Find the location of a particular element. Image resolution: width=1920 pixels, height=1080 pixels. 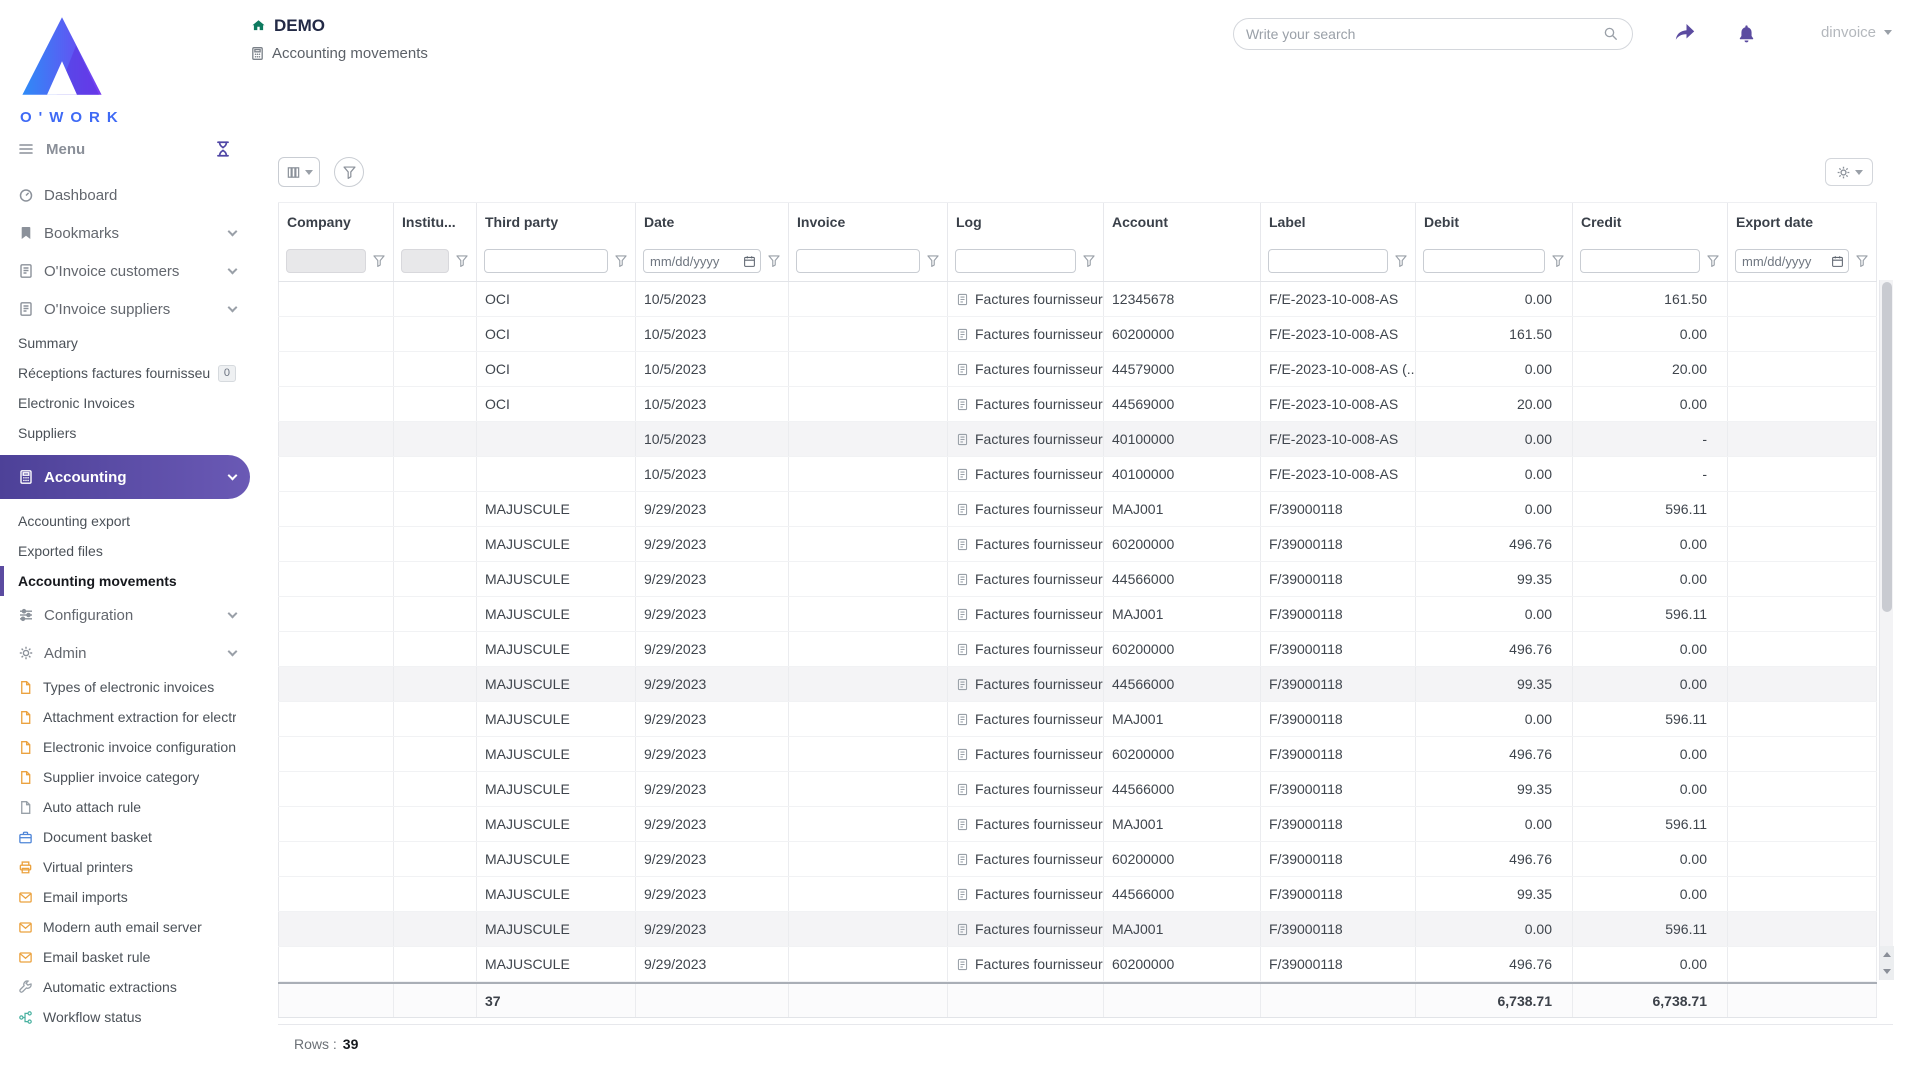

sidebar-item-workflow-status: Workflow status is located at coordinates (125, 1017).